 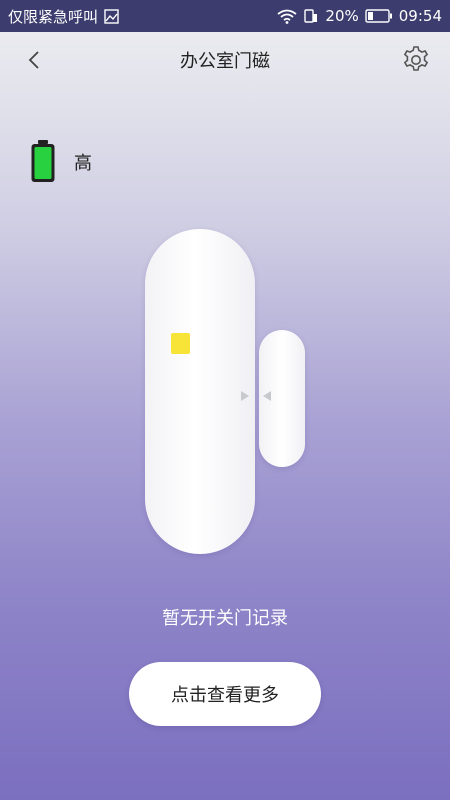 I want to click on sensor-body, so click(x=200, y=391).